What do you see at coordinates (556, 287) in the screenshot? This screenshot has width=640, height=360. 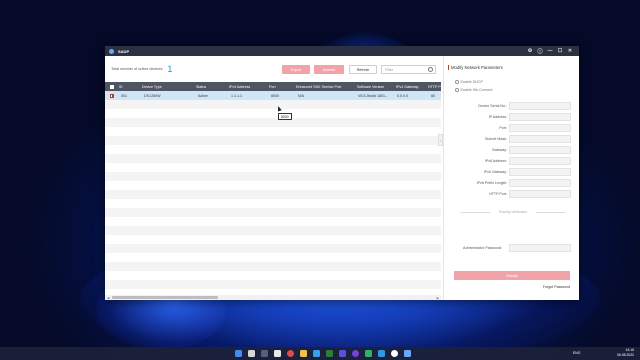 I see `forgot-password-link: Forgot Password` at bounding box center [556, 287].